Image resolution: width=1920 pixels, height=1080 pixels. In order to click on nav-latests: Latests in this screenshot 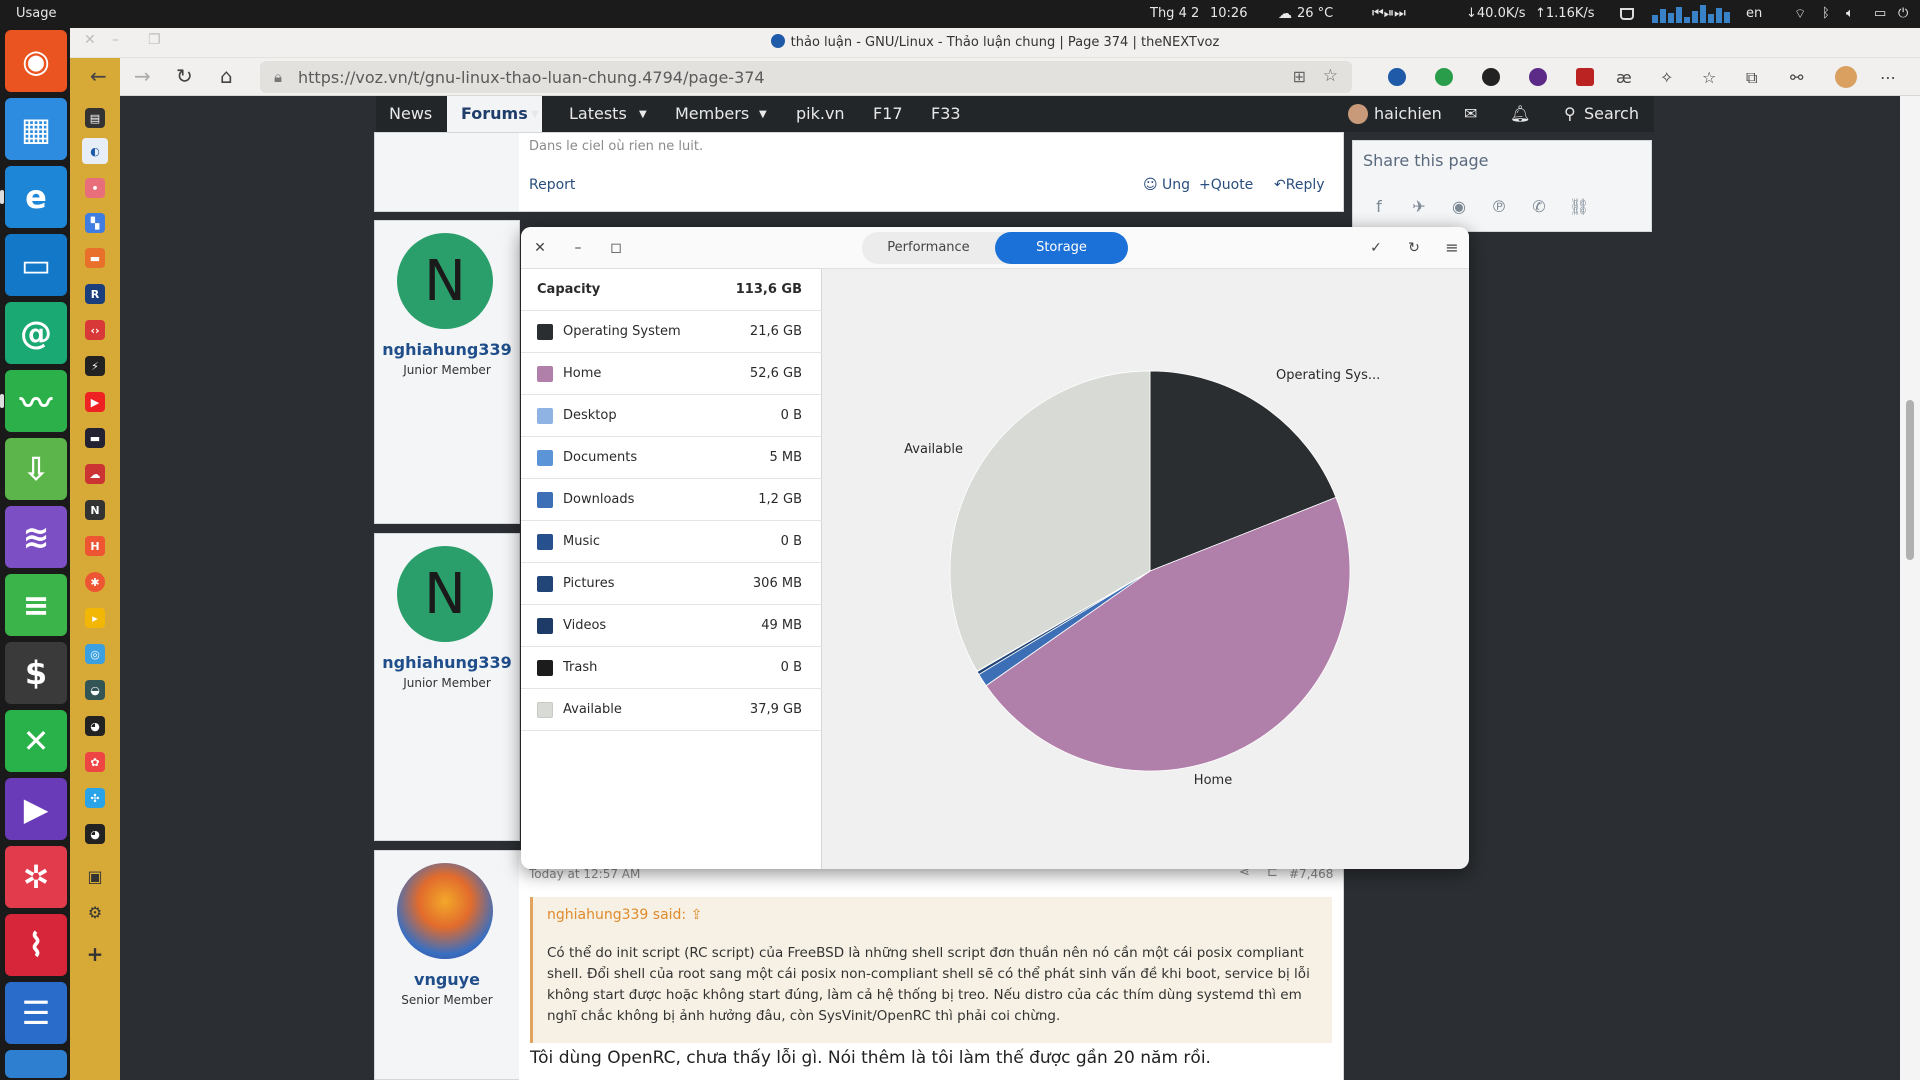, I will do `click(598, 113)`.